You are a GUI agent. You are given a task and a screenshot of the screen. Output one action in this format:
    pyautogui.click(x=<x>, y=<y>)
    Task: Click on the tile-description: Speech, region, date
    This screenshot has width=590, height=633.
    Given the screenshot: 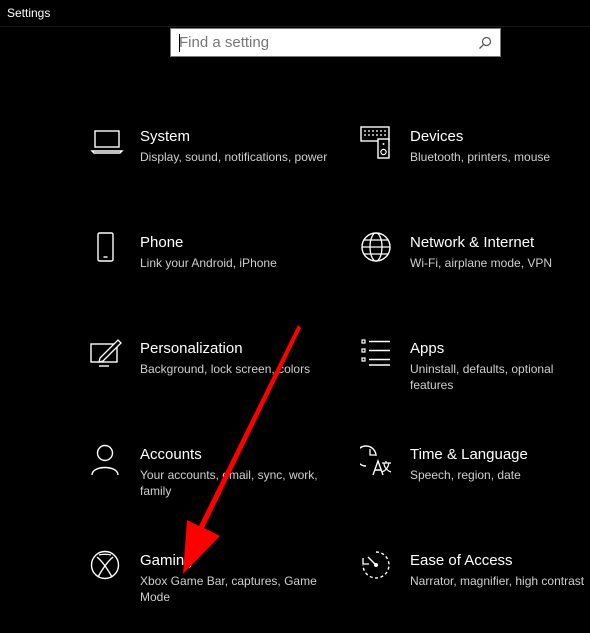 What is the action you would take?
    pyautogui.click(x=465, y=475)
    